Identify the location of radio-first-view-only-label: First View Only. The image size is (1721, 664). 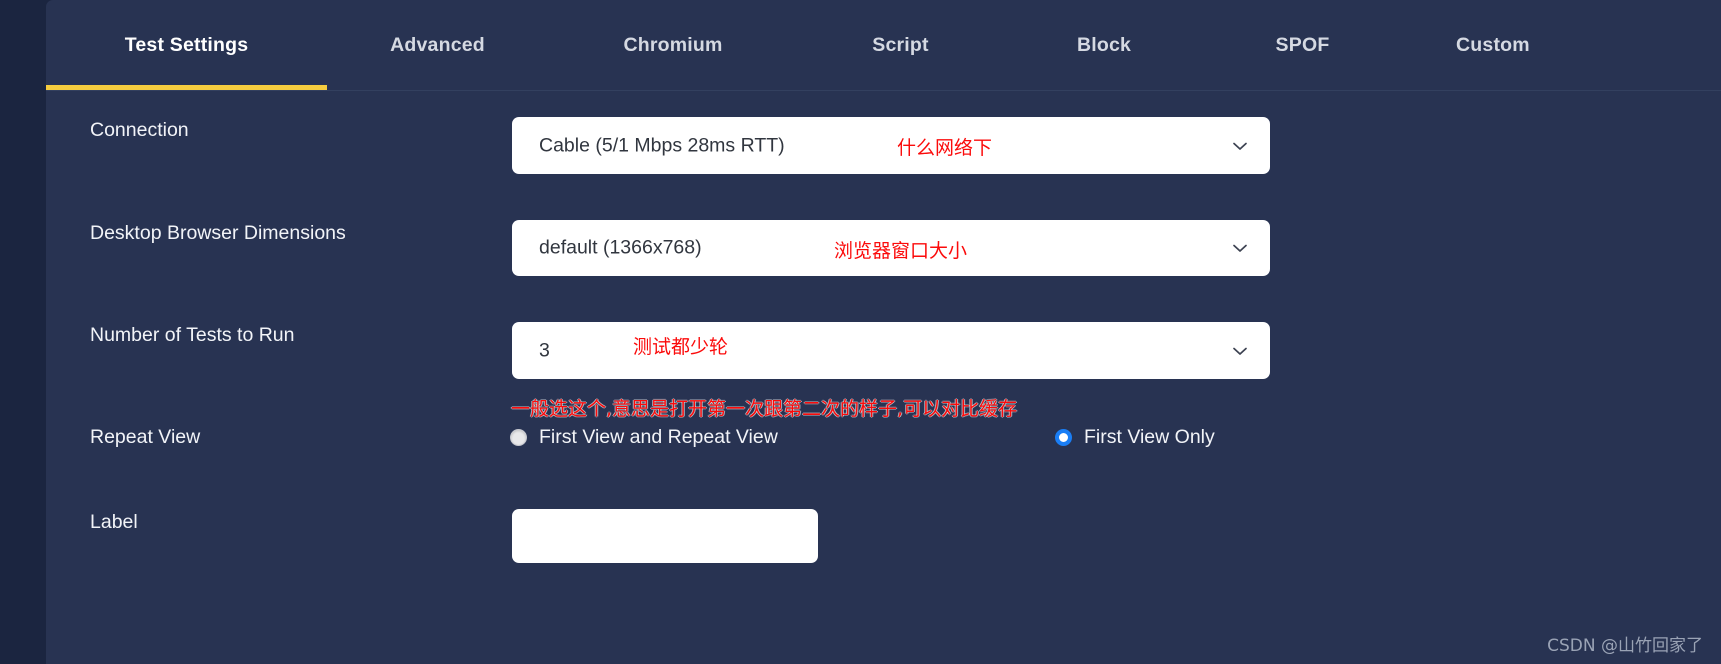
(1149, 437).